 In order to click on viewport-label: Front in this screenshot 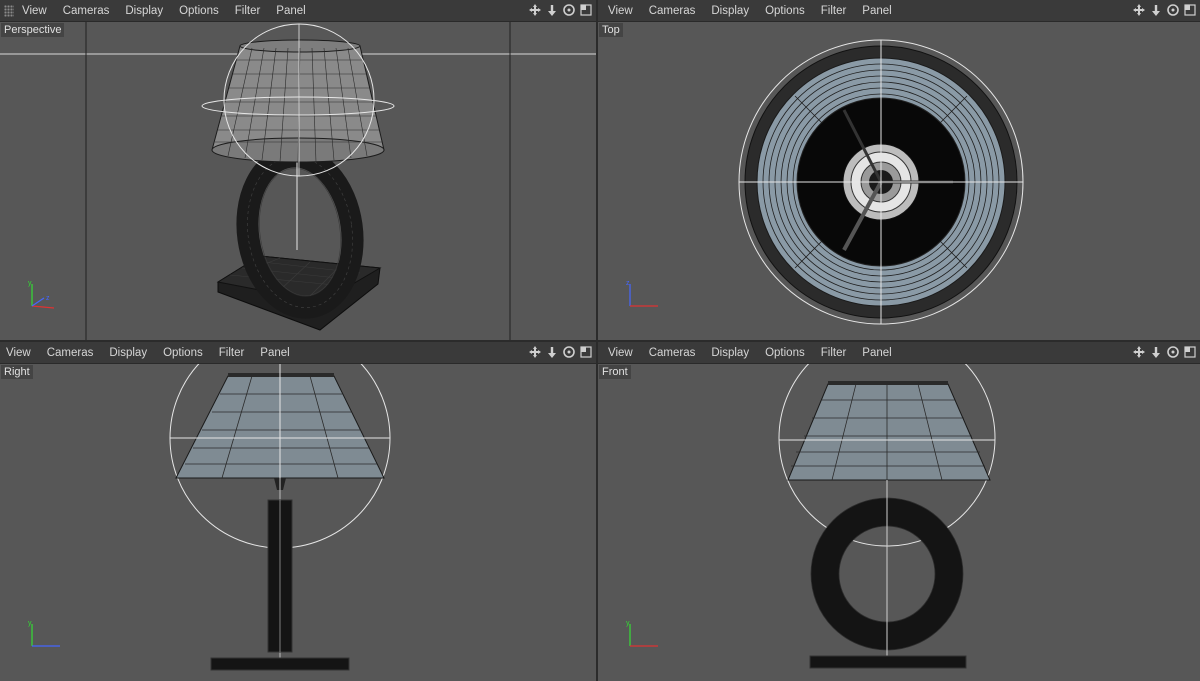, I will do `click(615, 372)`.